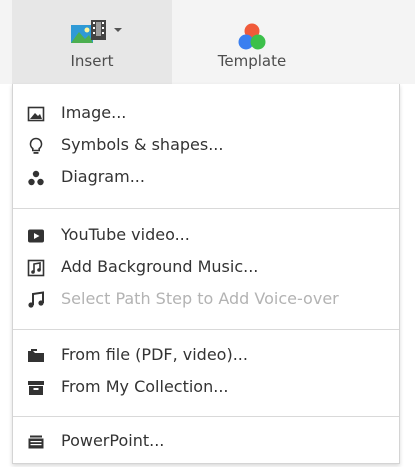 The width and height of the screenshot is (415, 467). Describe the element at coordinates (92, 61) in the screenshot. I see `insert-label: Insert` at that location.